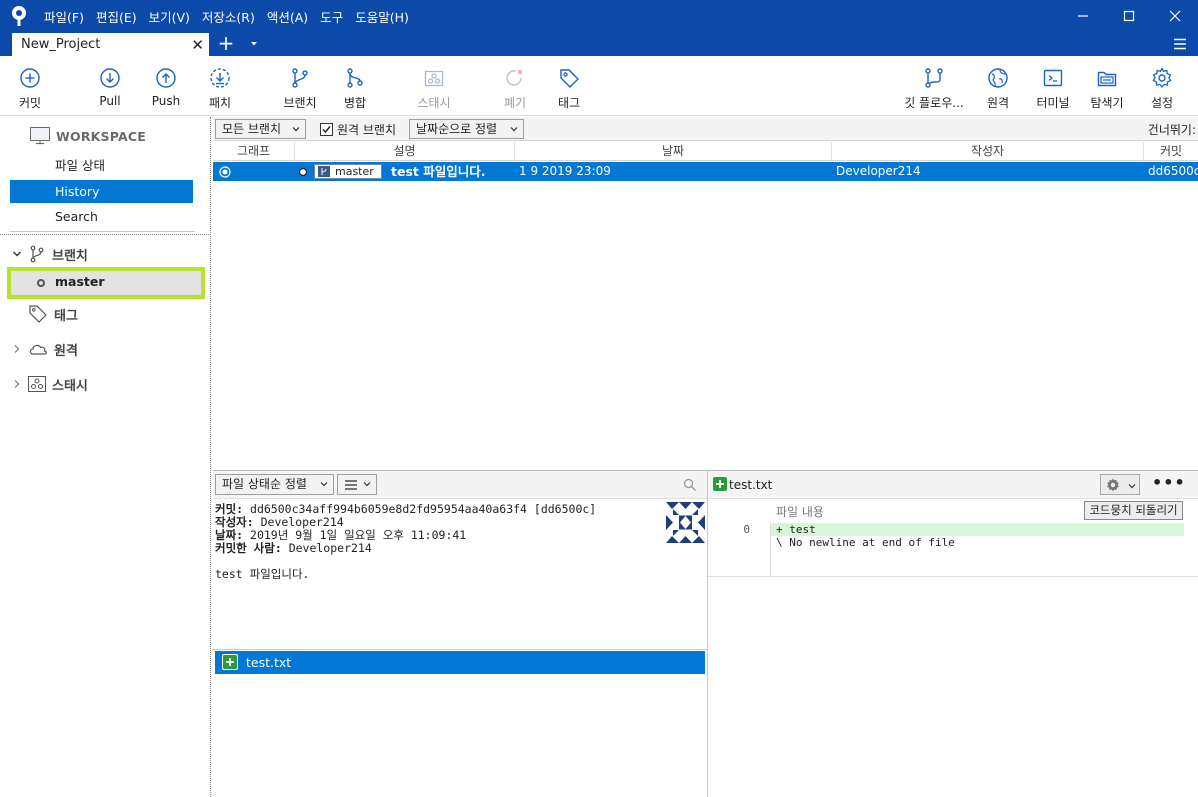  Describe the element at coordinates (1133, 510) in the screenshot. I see `revert-hunk-button: 코드뭉치 되돌리기` at that location.